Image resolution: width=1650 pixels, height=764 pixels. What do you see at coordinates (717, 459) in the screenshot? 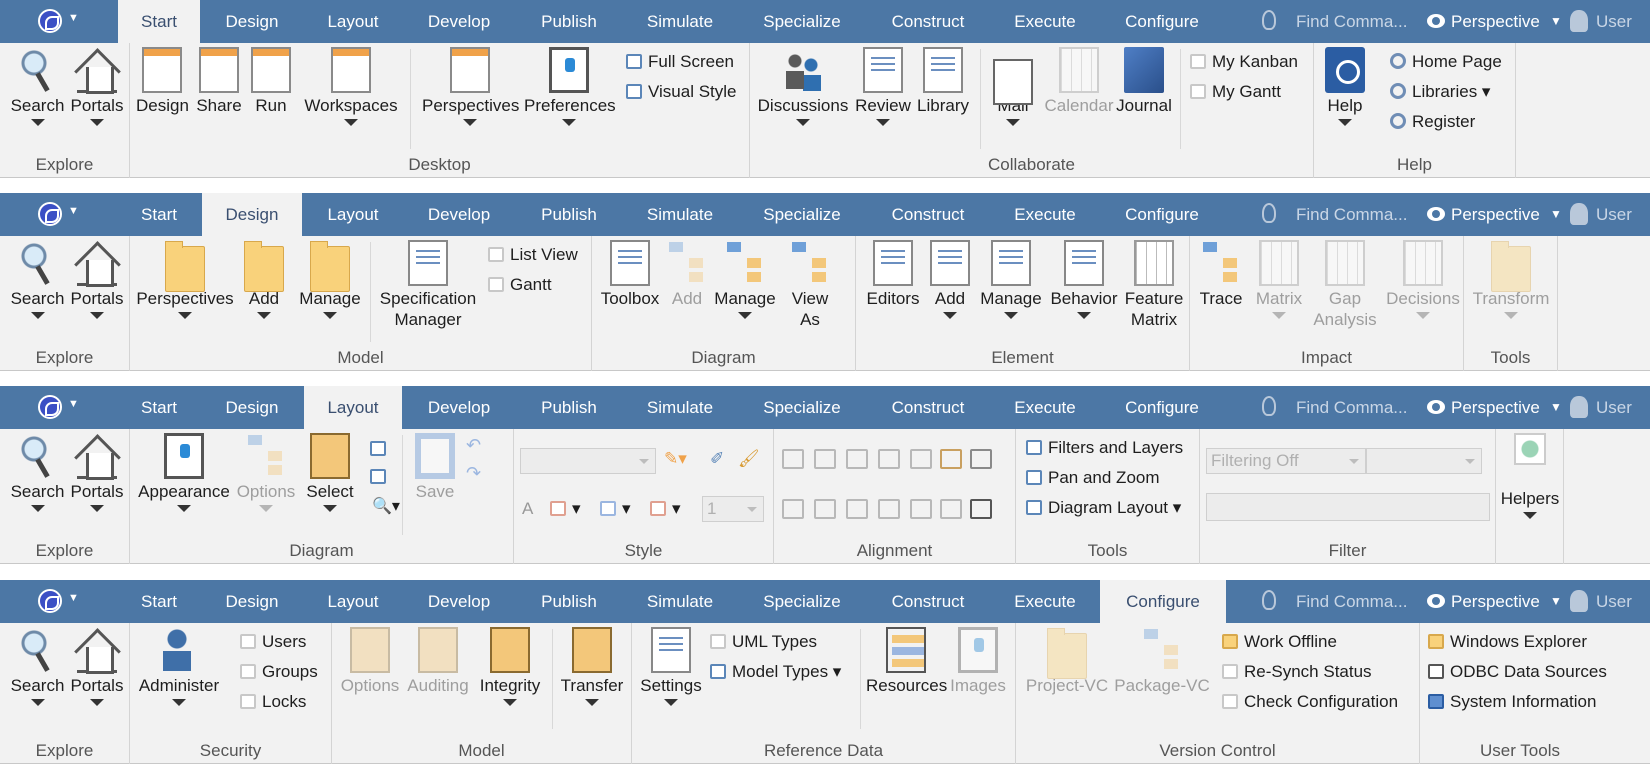
I see `pick-style-icon: ✐` at bounding box center [717, 459].